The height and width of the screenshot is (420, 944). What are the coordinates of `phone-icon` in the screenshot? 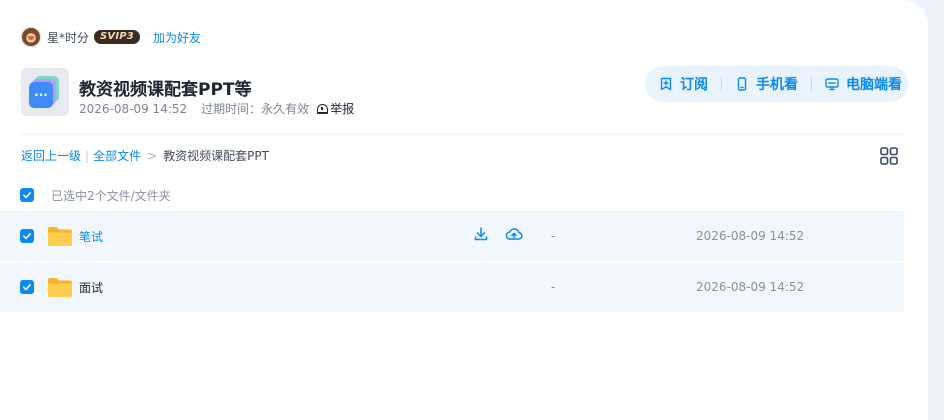 It's located at (742, 84).